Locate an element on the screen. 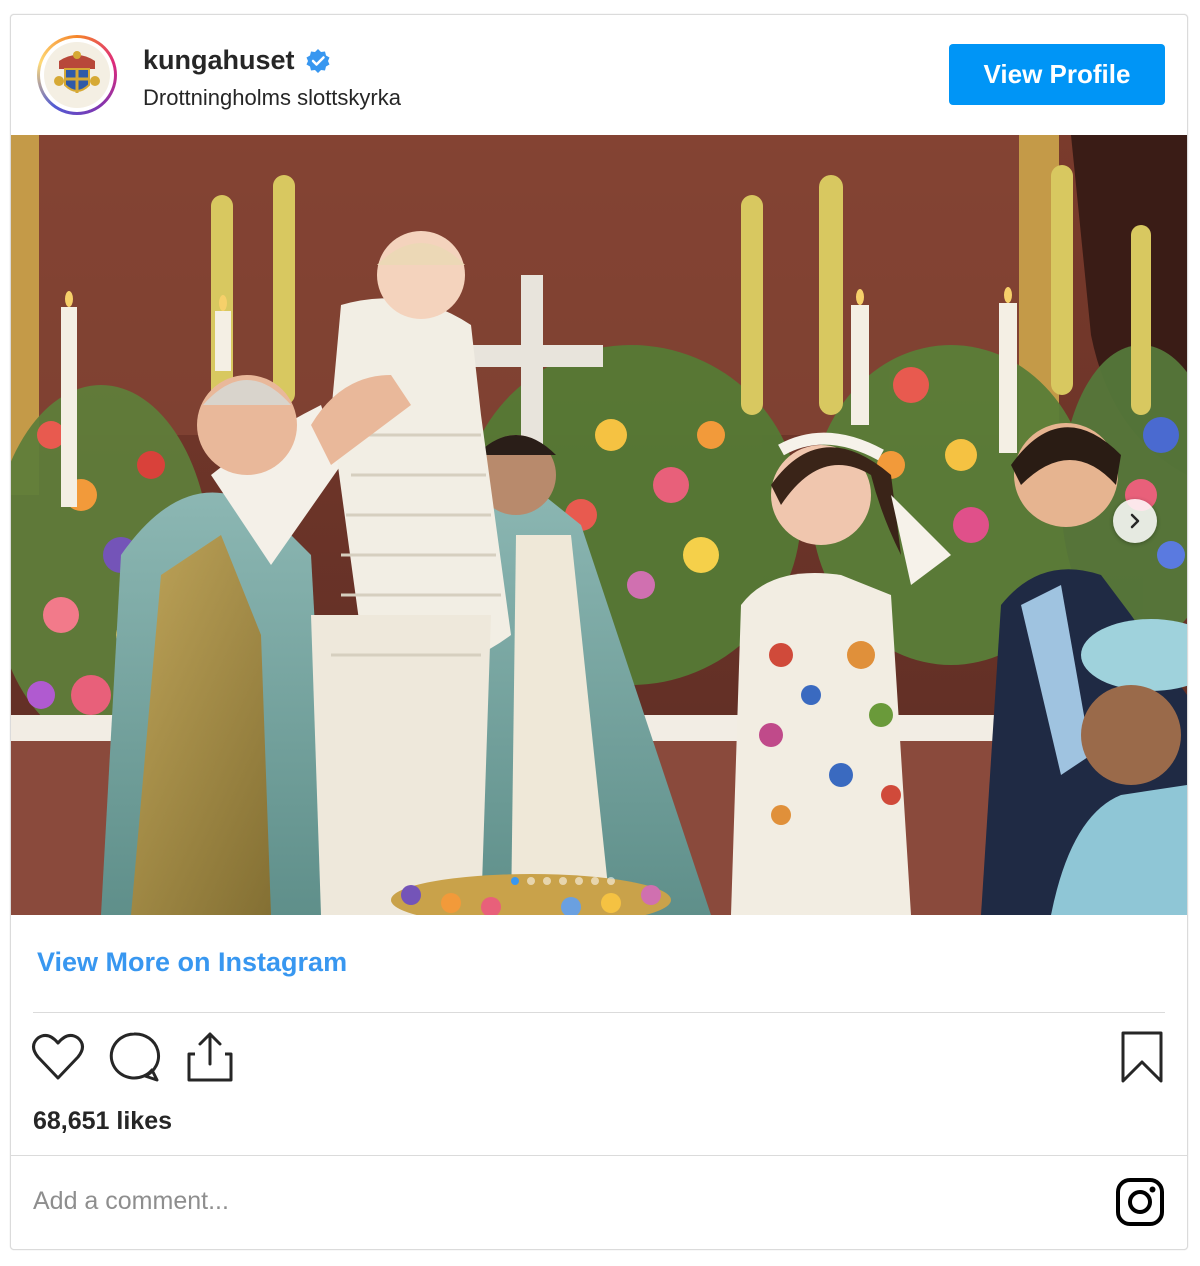  view-more-link: View More on Instagram is located at coordinates (192, 962).